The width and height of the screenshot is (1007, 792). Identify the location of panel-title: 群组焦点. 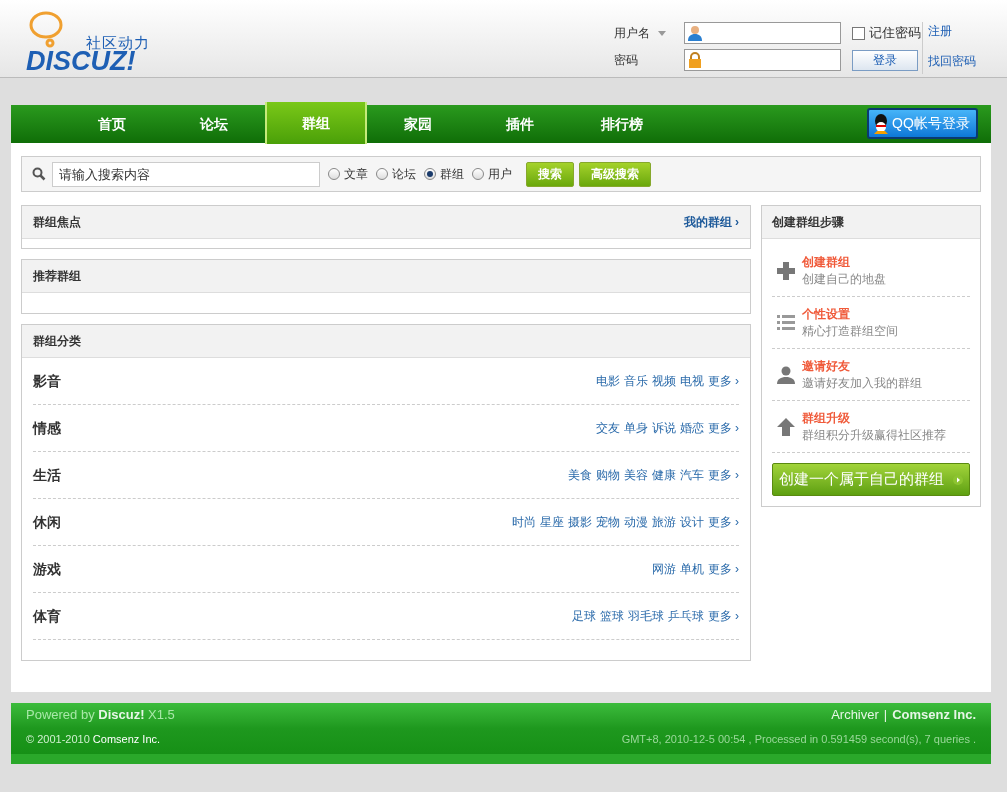
(57, 222).